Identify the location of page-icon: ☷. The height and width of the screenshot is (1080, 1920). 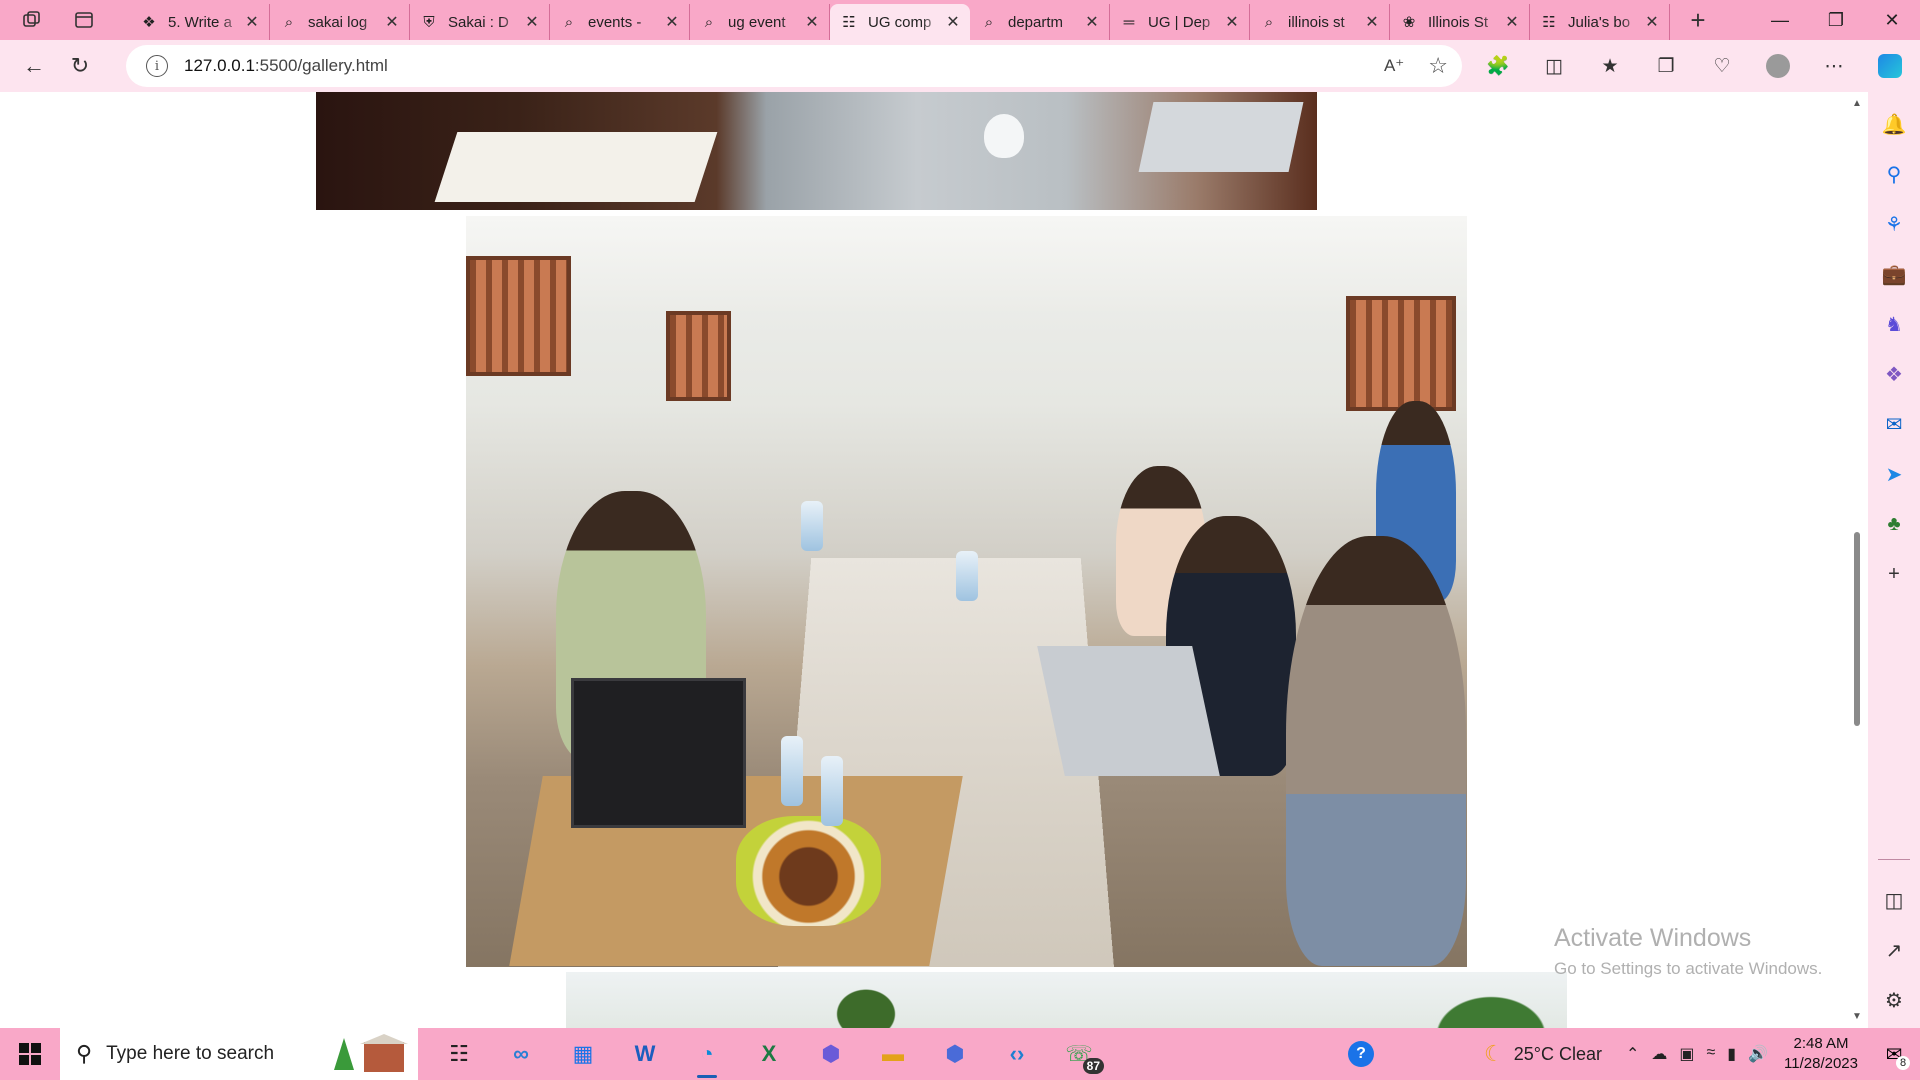
(849, 22).